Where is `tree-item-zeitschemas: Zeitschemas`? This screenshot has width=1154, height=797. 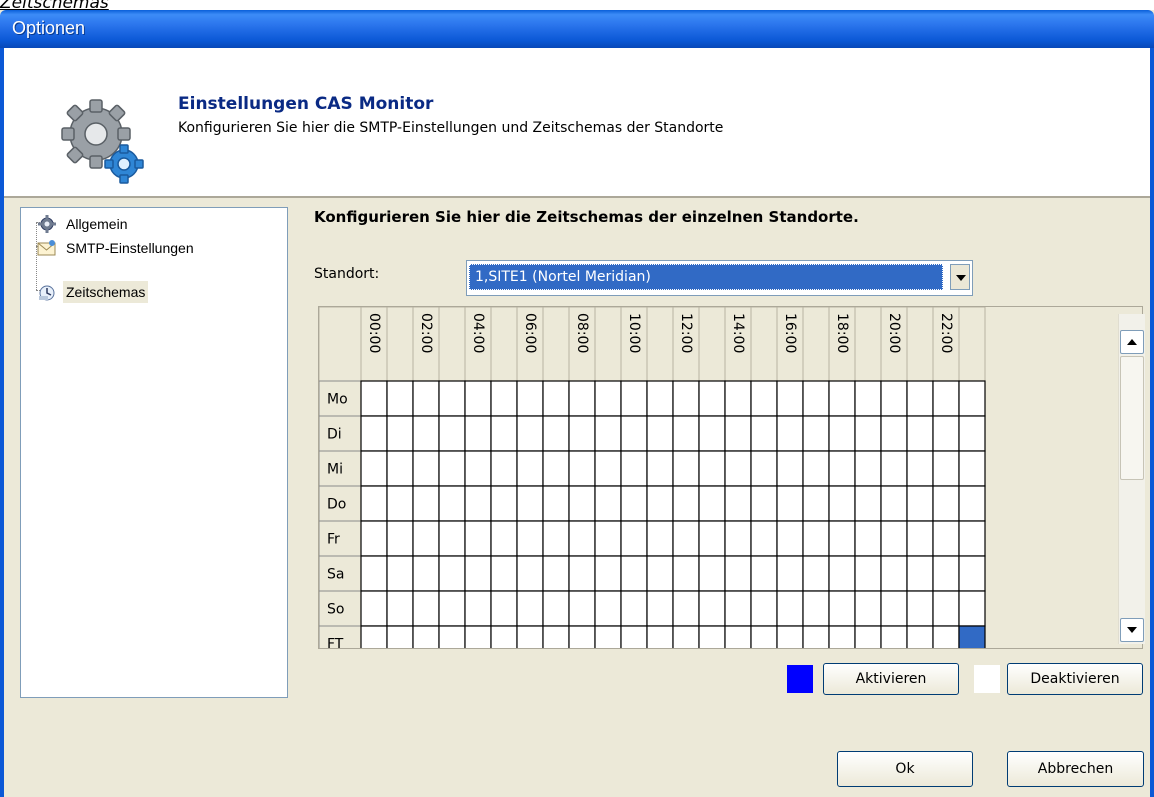 tree-item-zeitschemas: Zeitschemas is located at coordinates (94, 292).